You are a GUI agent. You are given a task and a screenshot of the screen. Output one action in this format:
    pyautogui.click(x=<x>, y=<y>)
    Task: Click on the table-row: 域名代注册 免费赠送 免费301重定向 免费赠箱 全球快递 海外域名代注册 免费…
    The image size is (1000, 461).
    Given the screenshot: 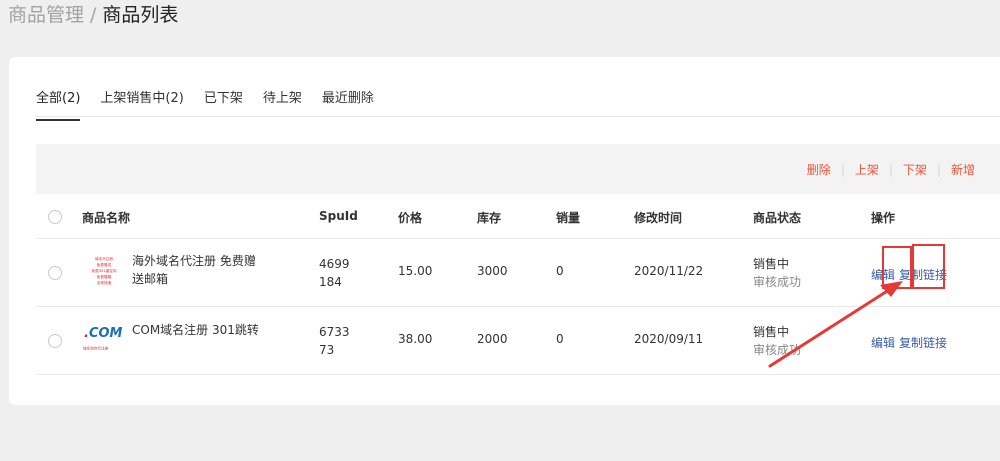 What is the action you would take?
    pyautogui.click(x=518, y=273)
    